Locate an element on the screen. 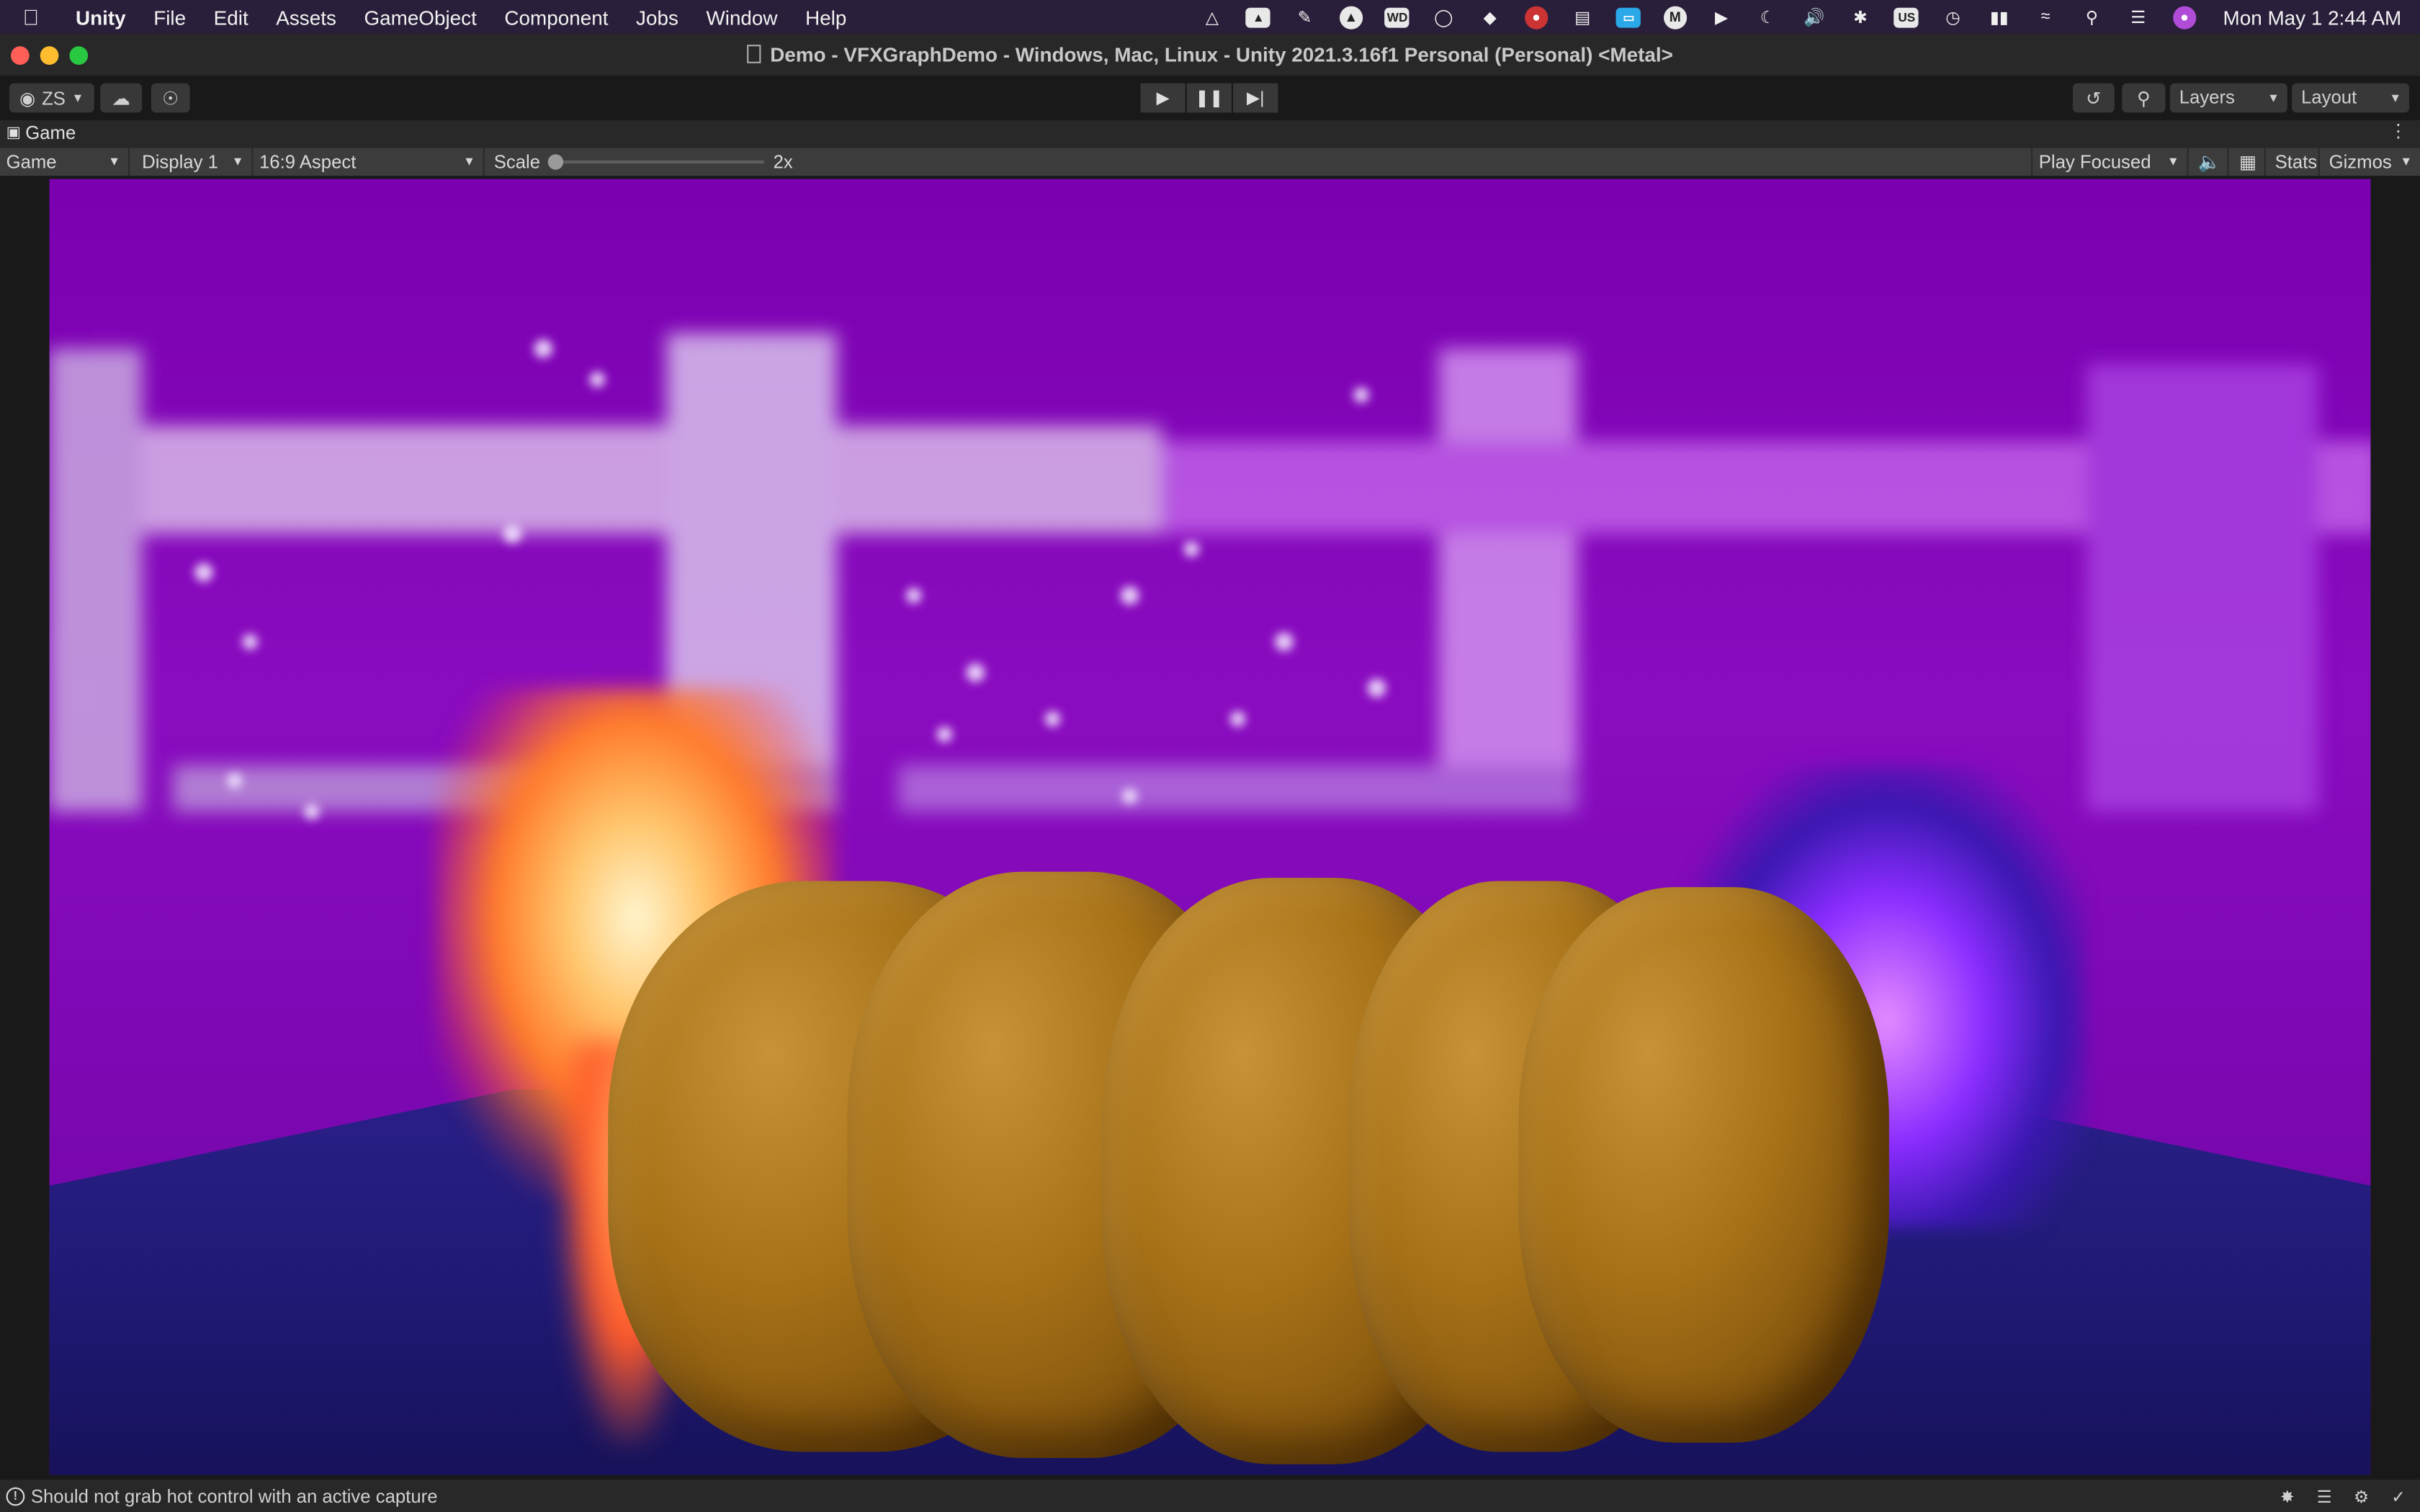  game-tab-bar: ▣ Game ⋮ is located at coordinates (1210, 134).